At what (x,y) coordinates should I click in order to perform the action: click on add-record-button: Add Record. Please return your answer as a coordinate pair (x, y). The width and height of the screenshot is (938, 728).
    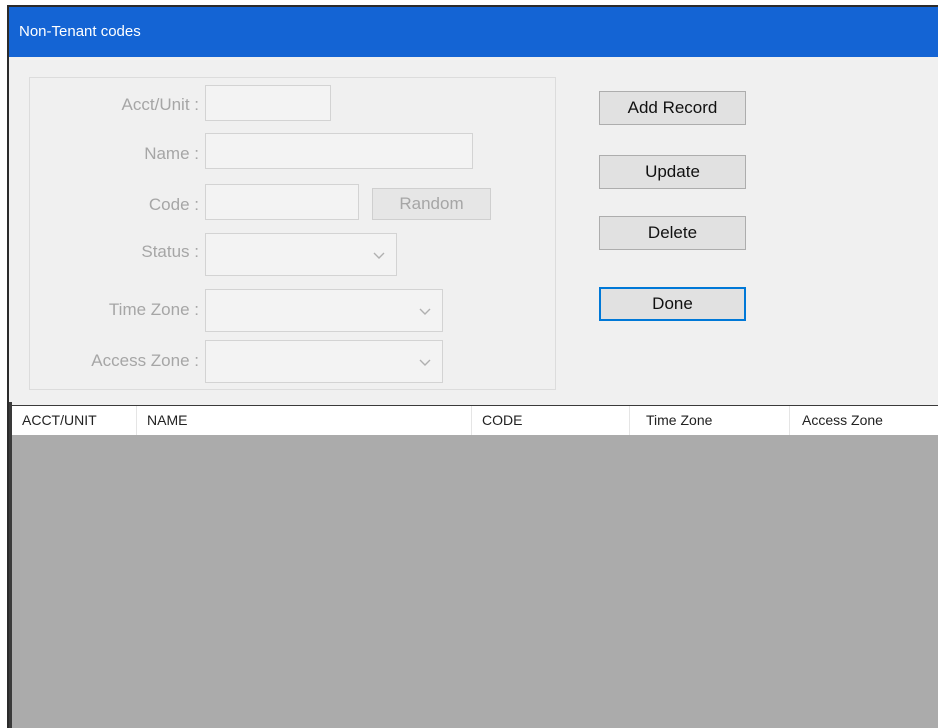
    Looking at the image, I should click on (672, 108).